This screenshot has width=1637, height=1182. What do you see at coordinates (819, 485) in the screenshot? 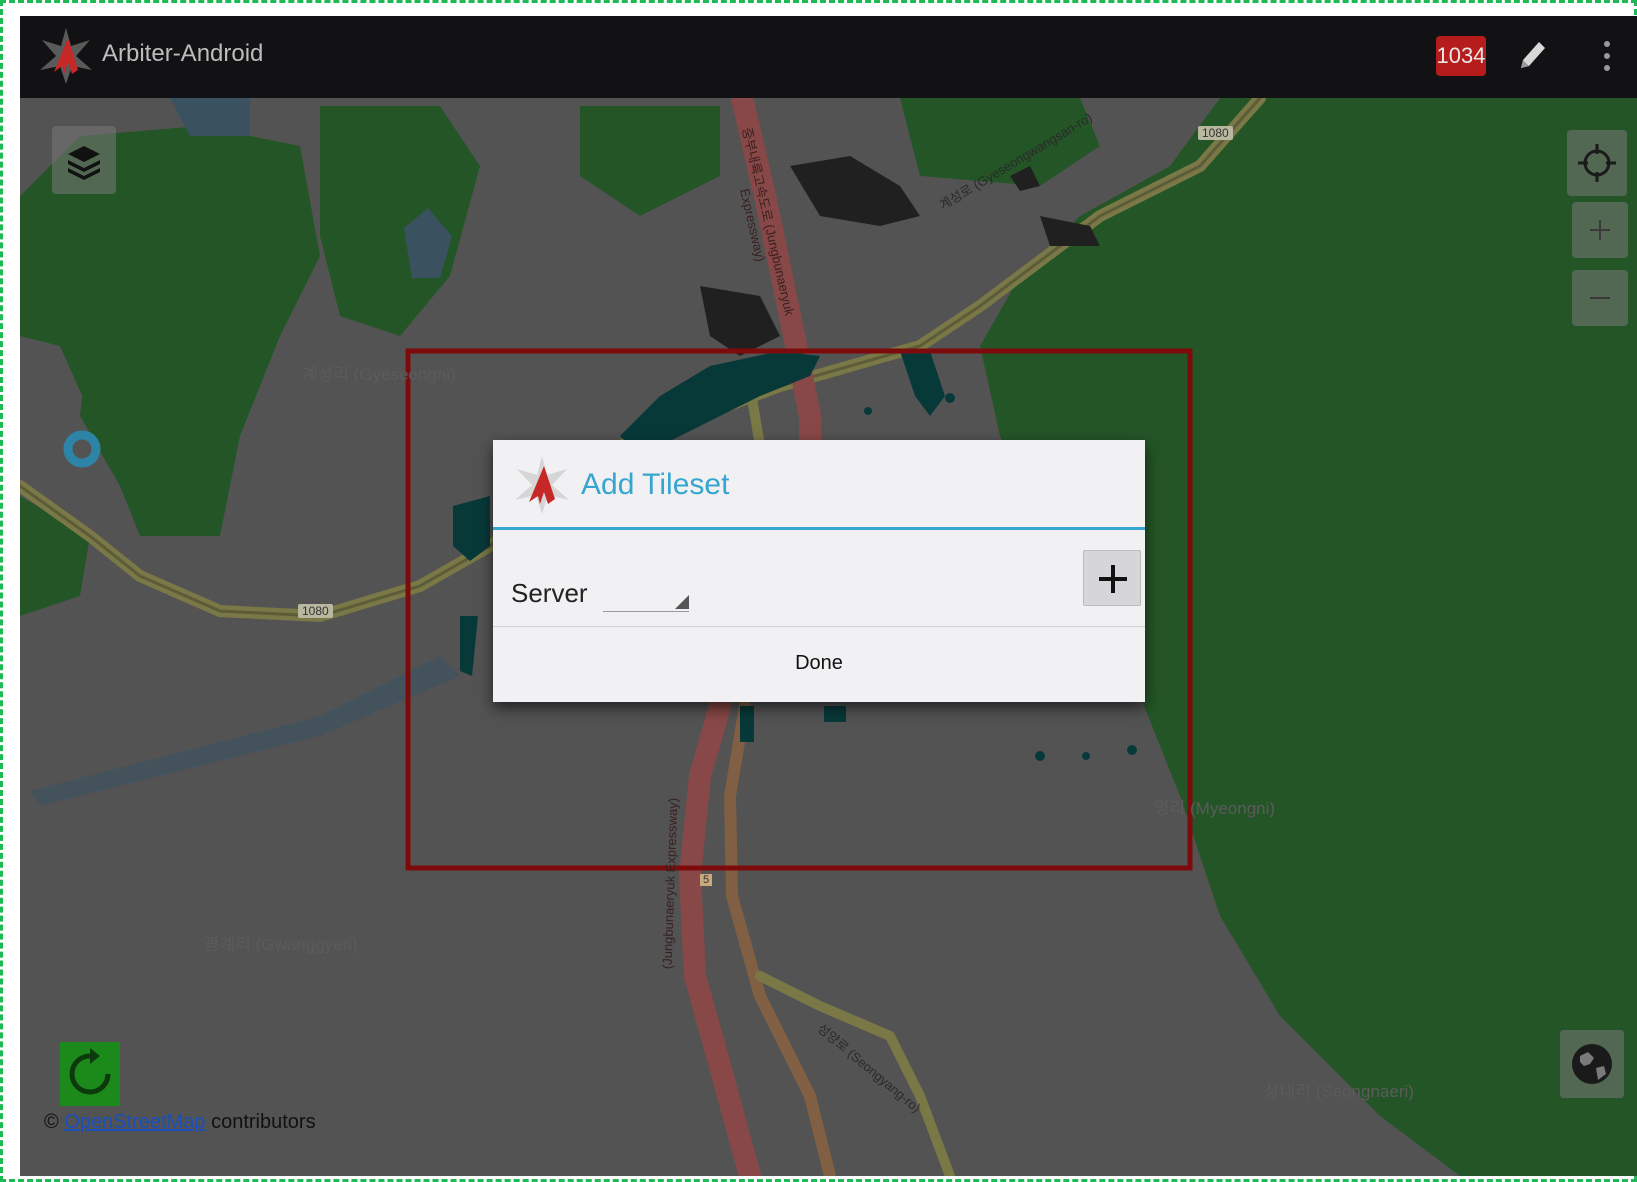
I see `dialog-header: Add Tileset` at bounding box center [819, 485].